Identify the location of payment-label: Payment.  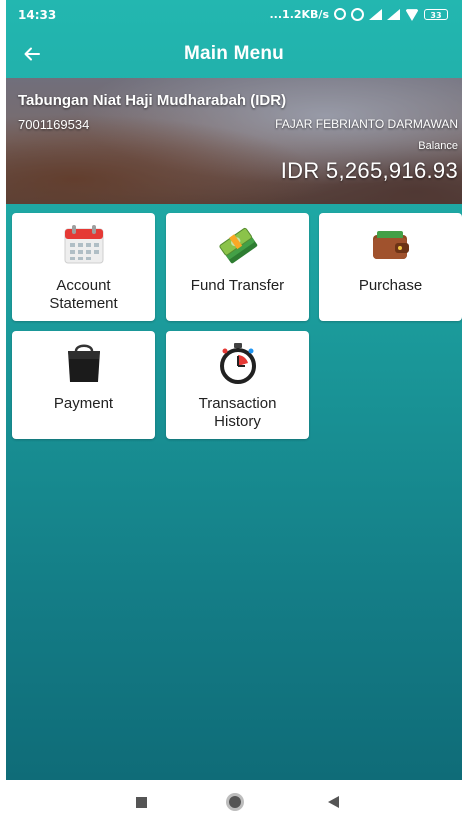
(83, 403).